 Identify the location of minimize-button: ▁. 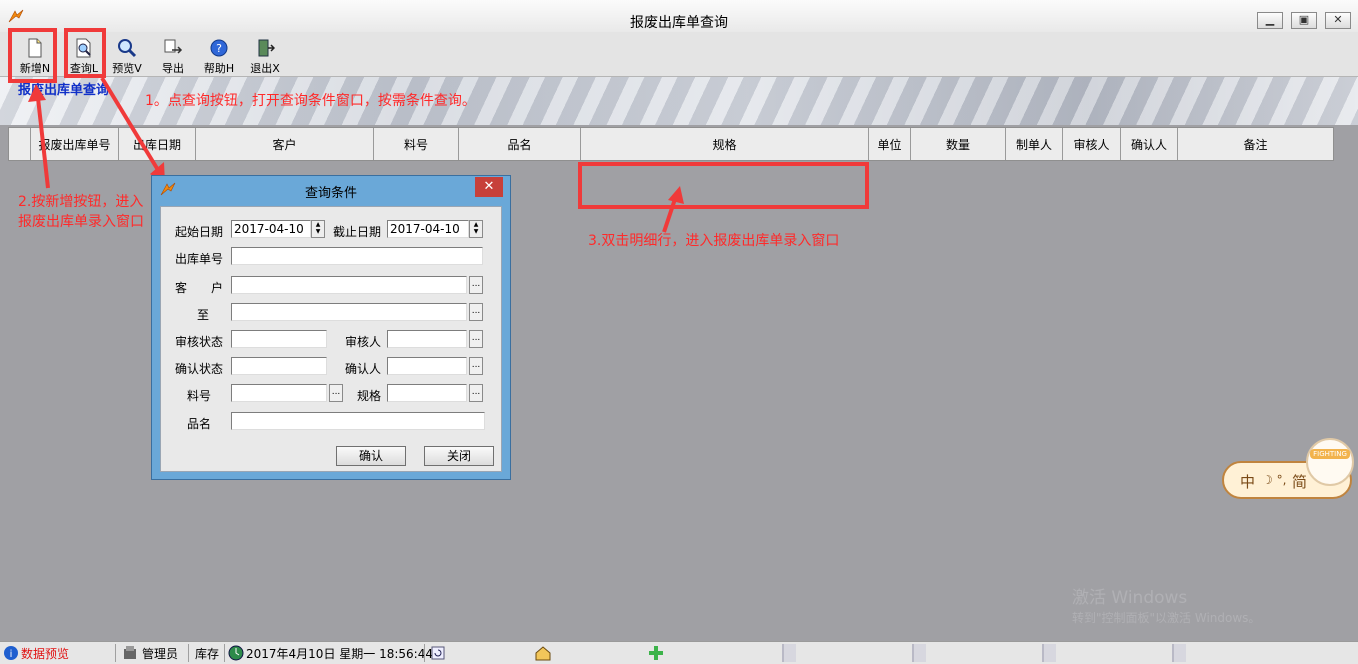
(1270, 20).